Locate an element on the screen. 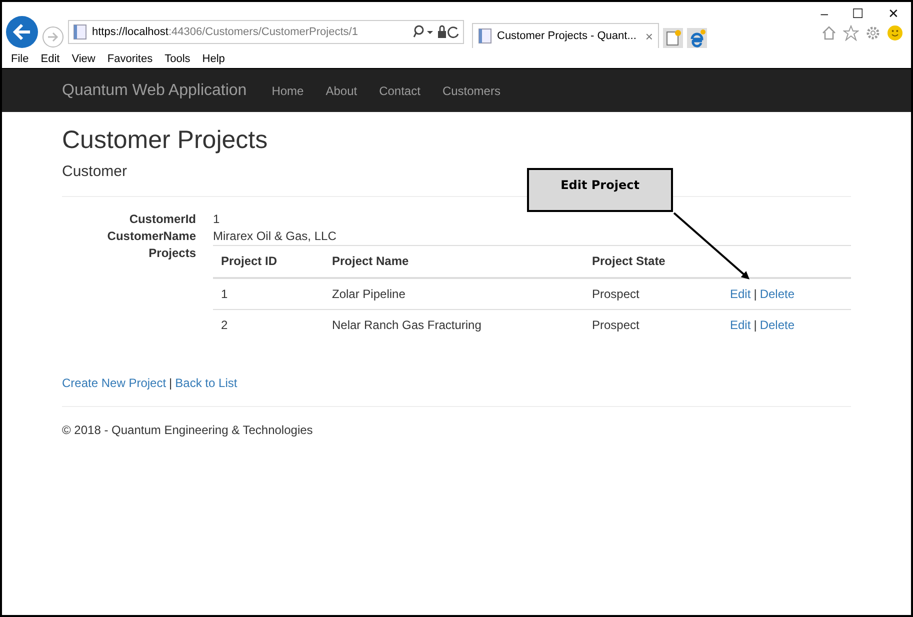 The width and height of the screenshot is (913, 617). column-header: Project Name is located at coordinates (454, 262).